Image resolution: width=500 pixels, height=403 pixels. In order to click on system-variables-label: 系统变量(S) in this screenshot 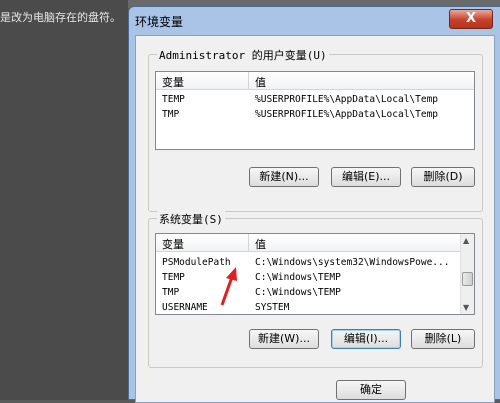, I will do `click(191, 219)`.